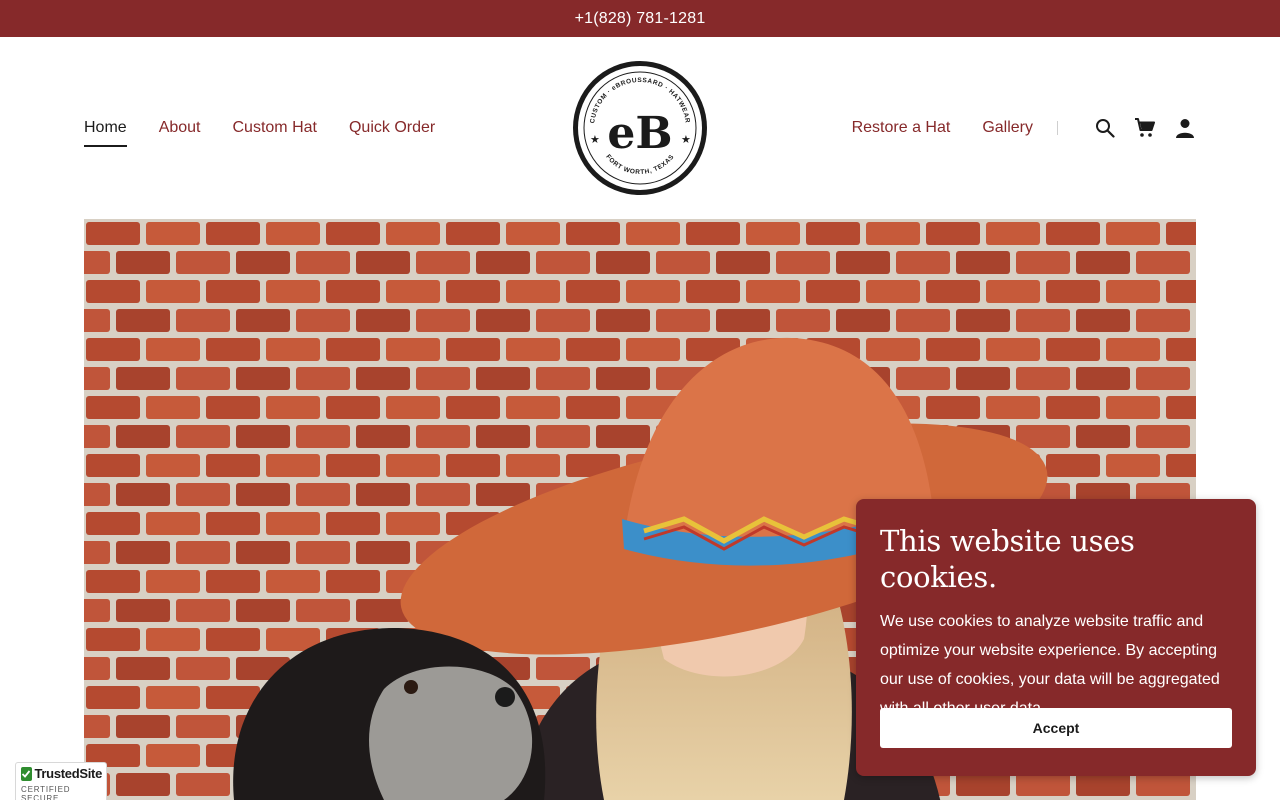  What do you see at coordinates (26, 773) in the screenshot?
I see `check-icon` at bounding box center [26, 773].